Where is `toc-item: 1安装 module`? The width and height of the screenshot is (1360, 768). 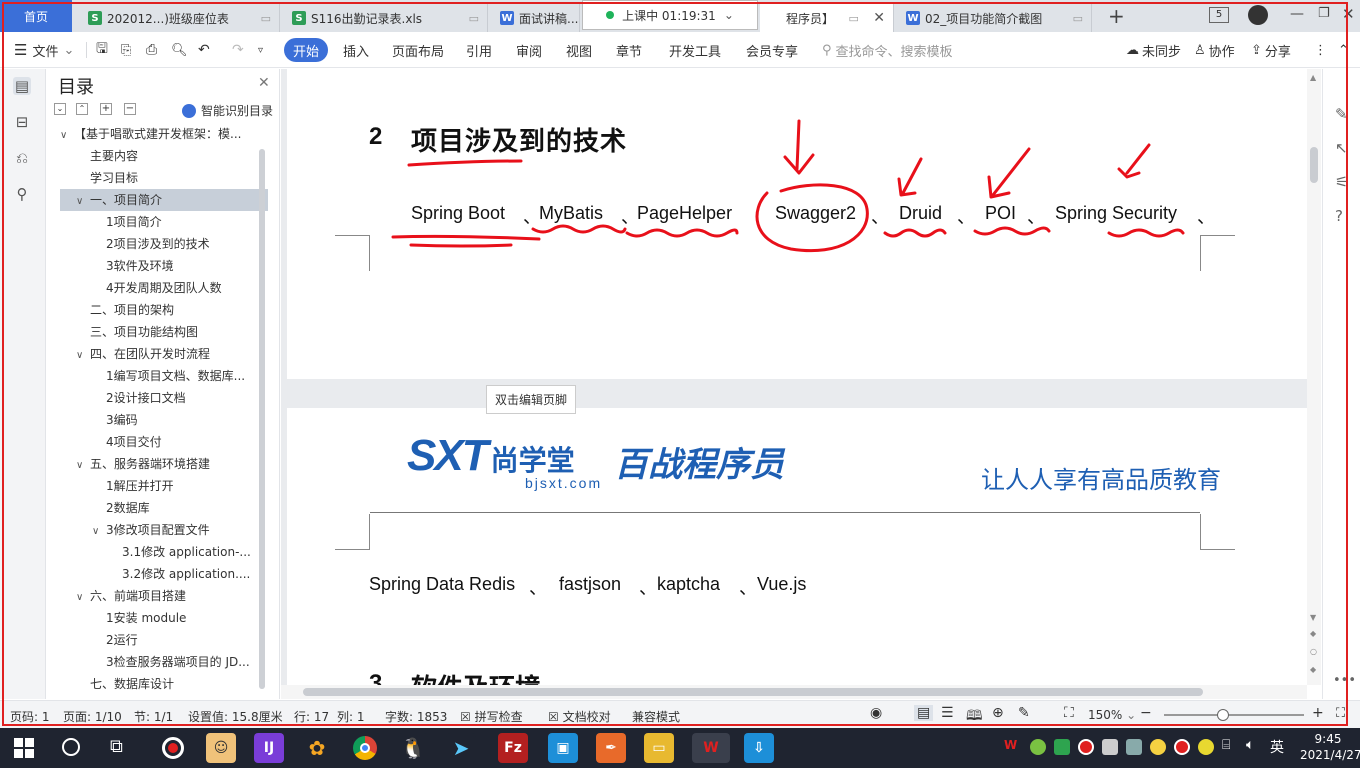 toc-item: 1安装 module is located at coordinates (164, 618).